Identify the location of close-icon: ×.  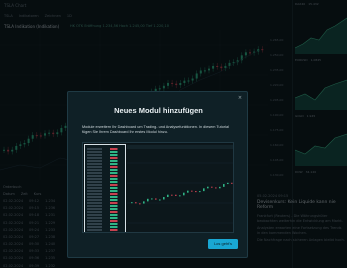
(240, 98).